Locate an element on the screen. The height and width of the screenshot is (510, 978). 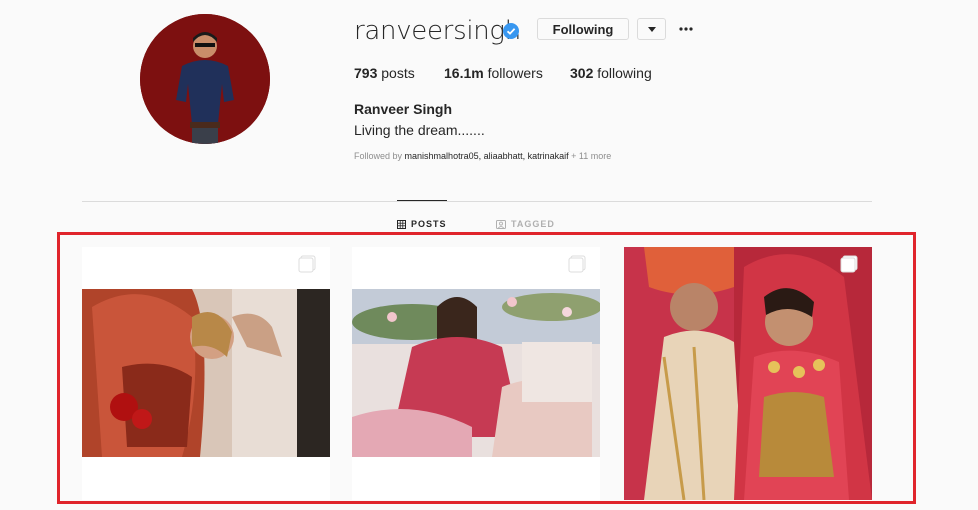
followed-by-more: + 11 more is located at coordinates (591, 156).